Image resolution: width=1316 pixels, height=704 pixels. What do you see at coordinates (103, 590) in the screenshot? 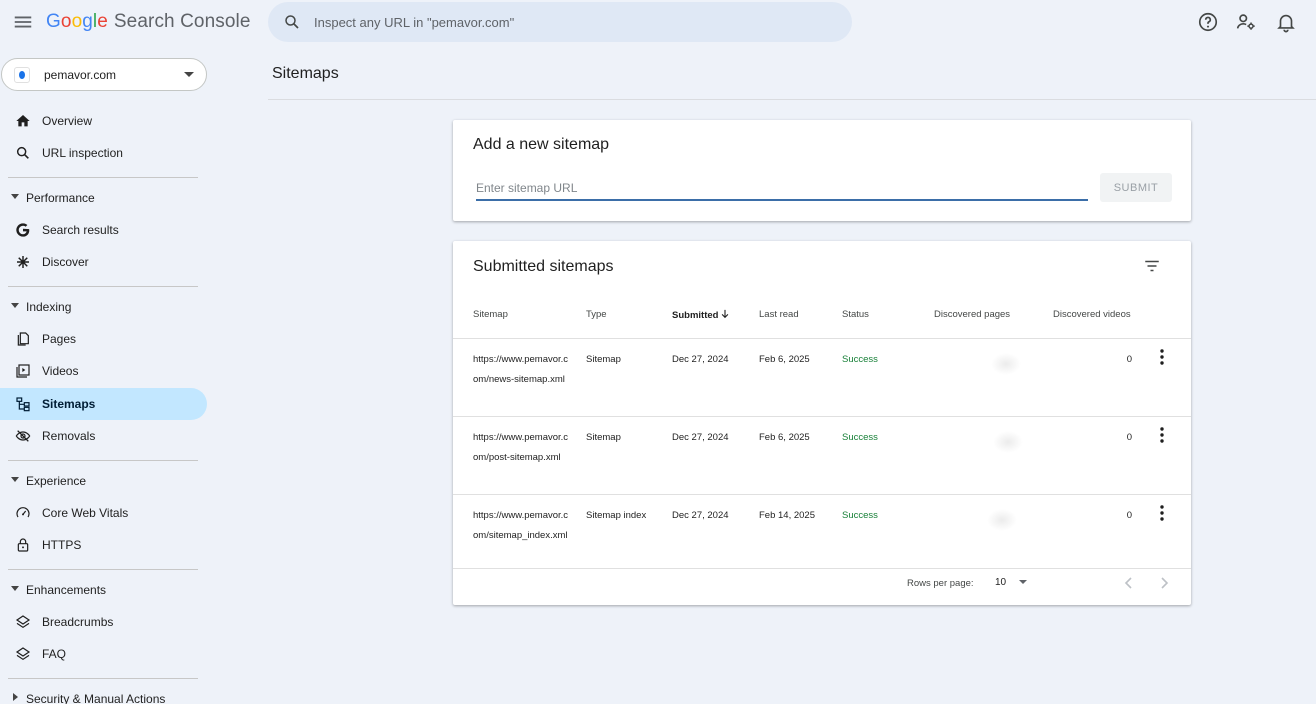
I see `sidebar-section-enhancements: Enhancements` at bounding box center [103, 590].